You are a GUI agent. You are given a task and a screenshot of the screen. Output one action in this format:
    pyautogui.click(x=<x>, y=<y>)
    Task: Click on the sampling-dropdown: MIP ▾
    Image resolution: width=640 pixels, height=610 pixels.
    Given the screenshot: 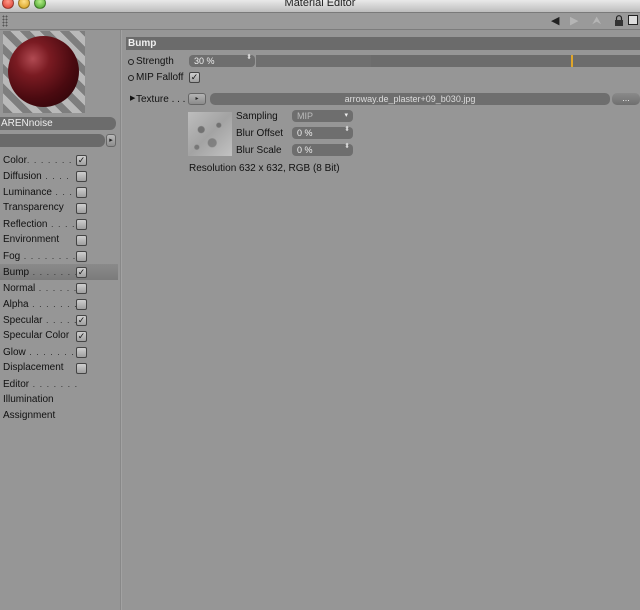 What is the action you would take?
    pyautogui.click(x=322, y=116)
    